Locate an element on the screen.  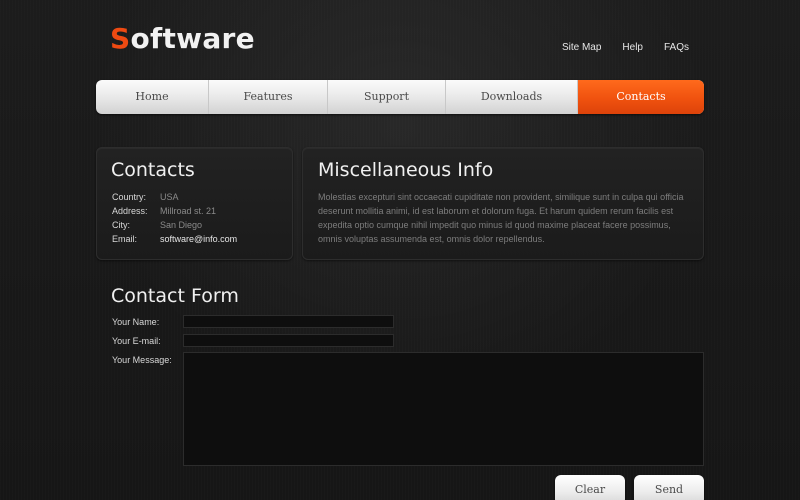
contact-value: USA is located at coordinates (169, 197).